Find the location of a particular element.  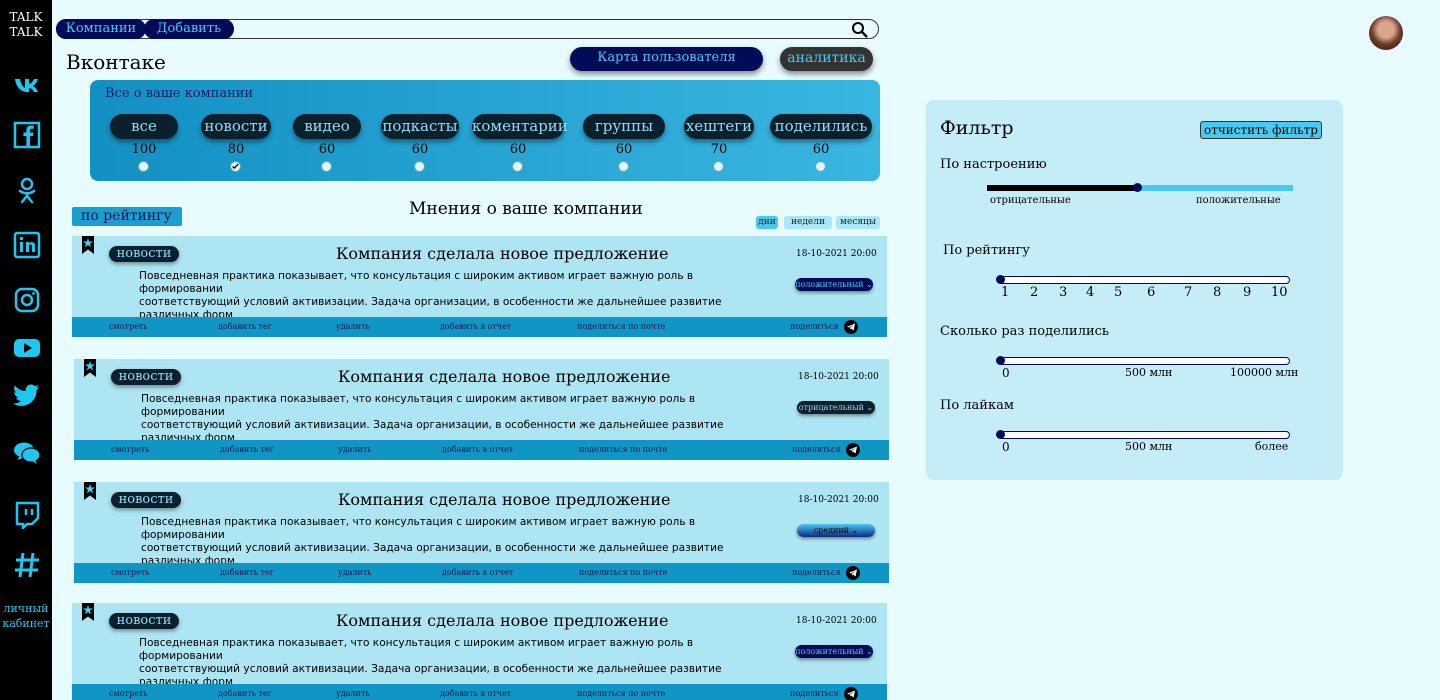

mood-select: отрицательный ⌄ is located at coordinates (836, 407).